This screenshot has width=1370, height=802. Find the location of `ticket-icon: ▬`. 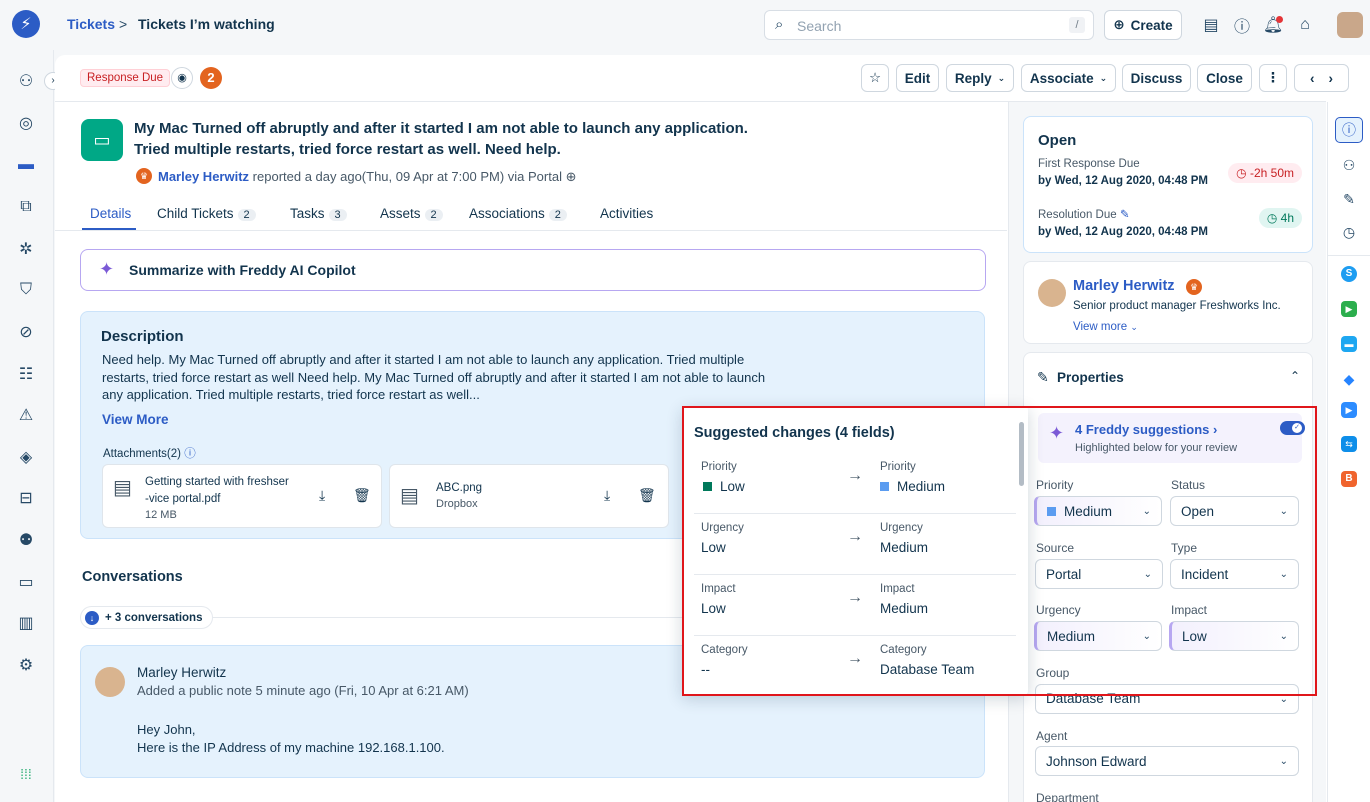

ticket-icon: ▬ is located at coordinates (26, 164).